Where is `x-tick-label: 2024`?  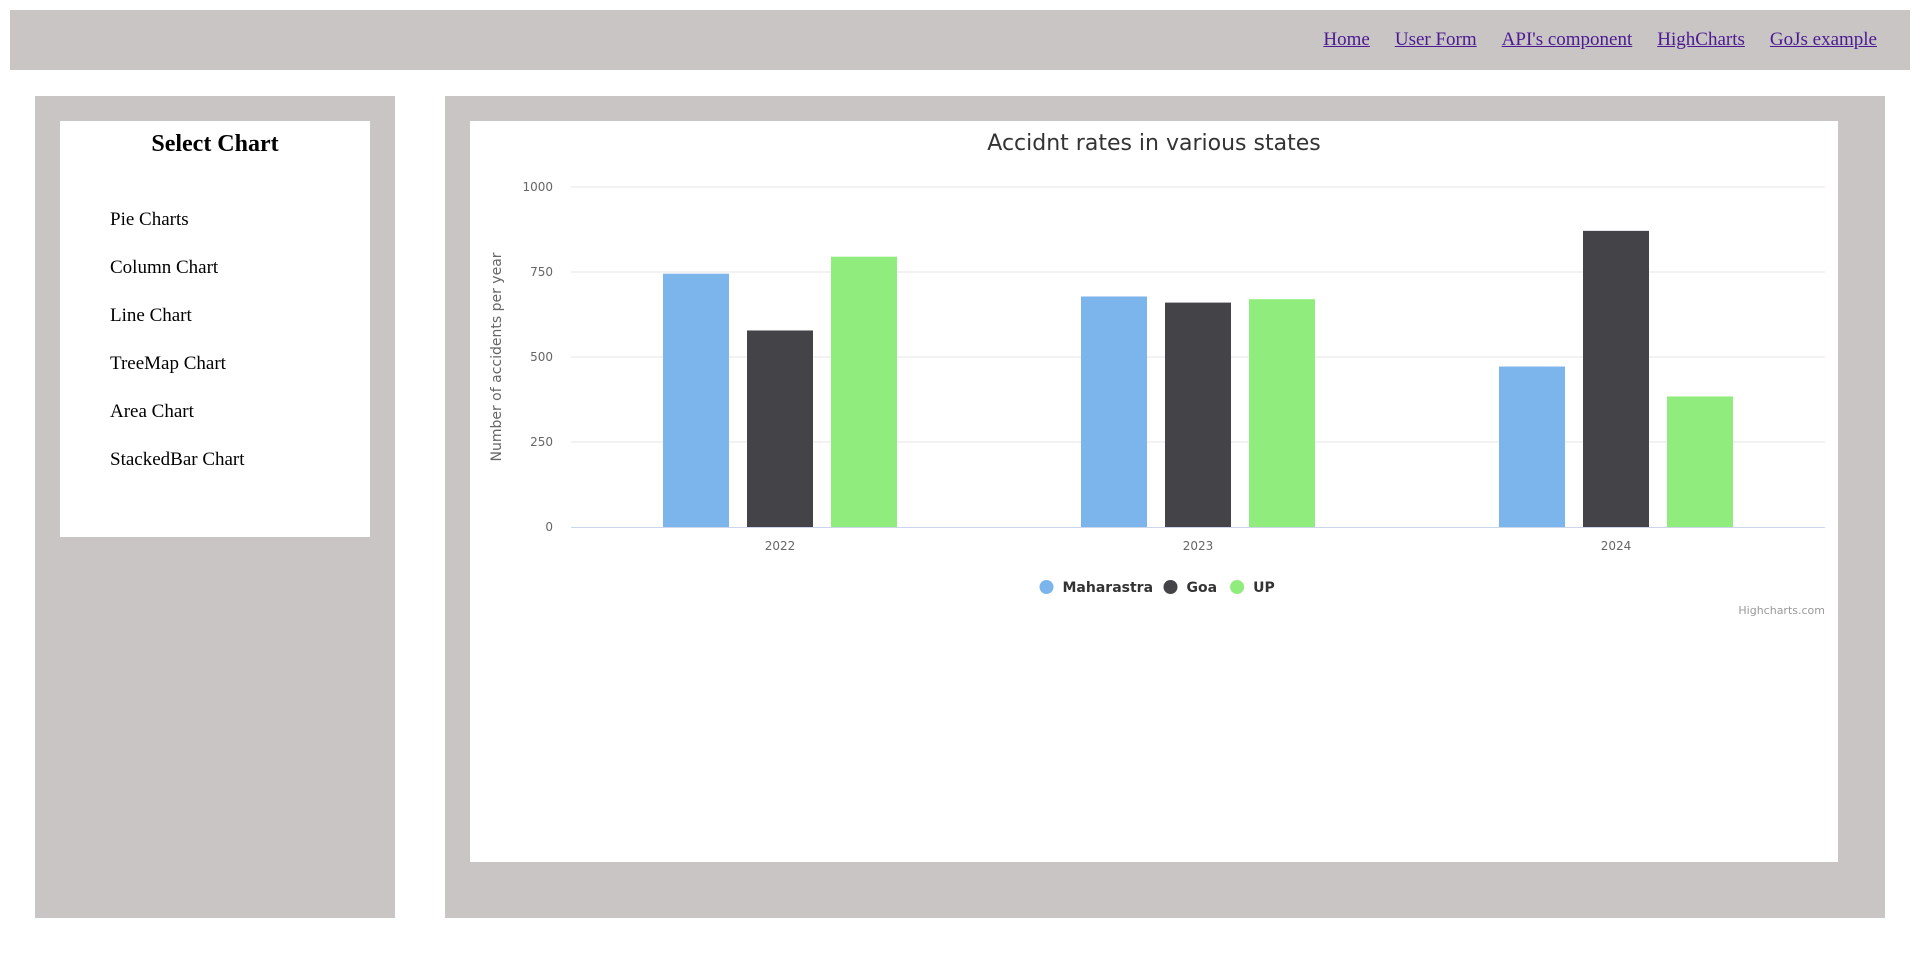
x-tick-label: 2024 is located at coordinates (1616, 546).